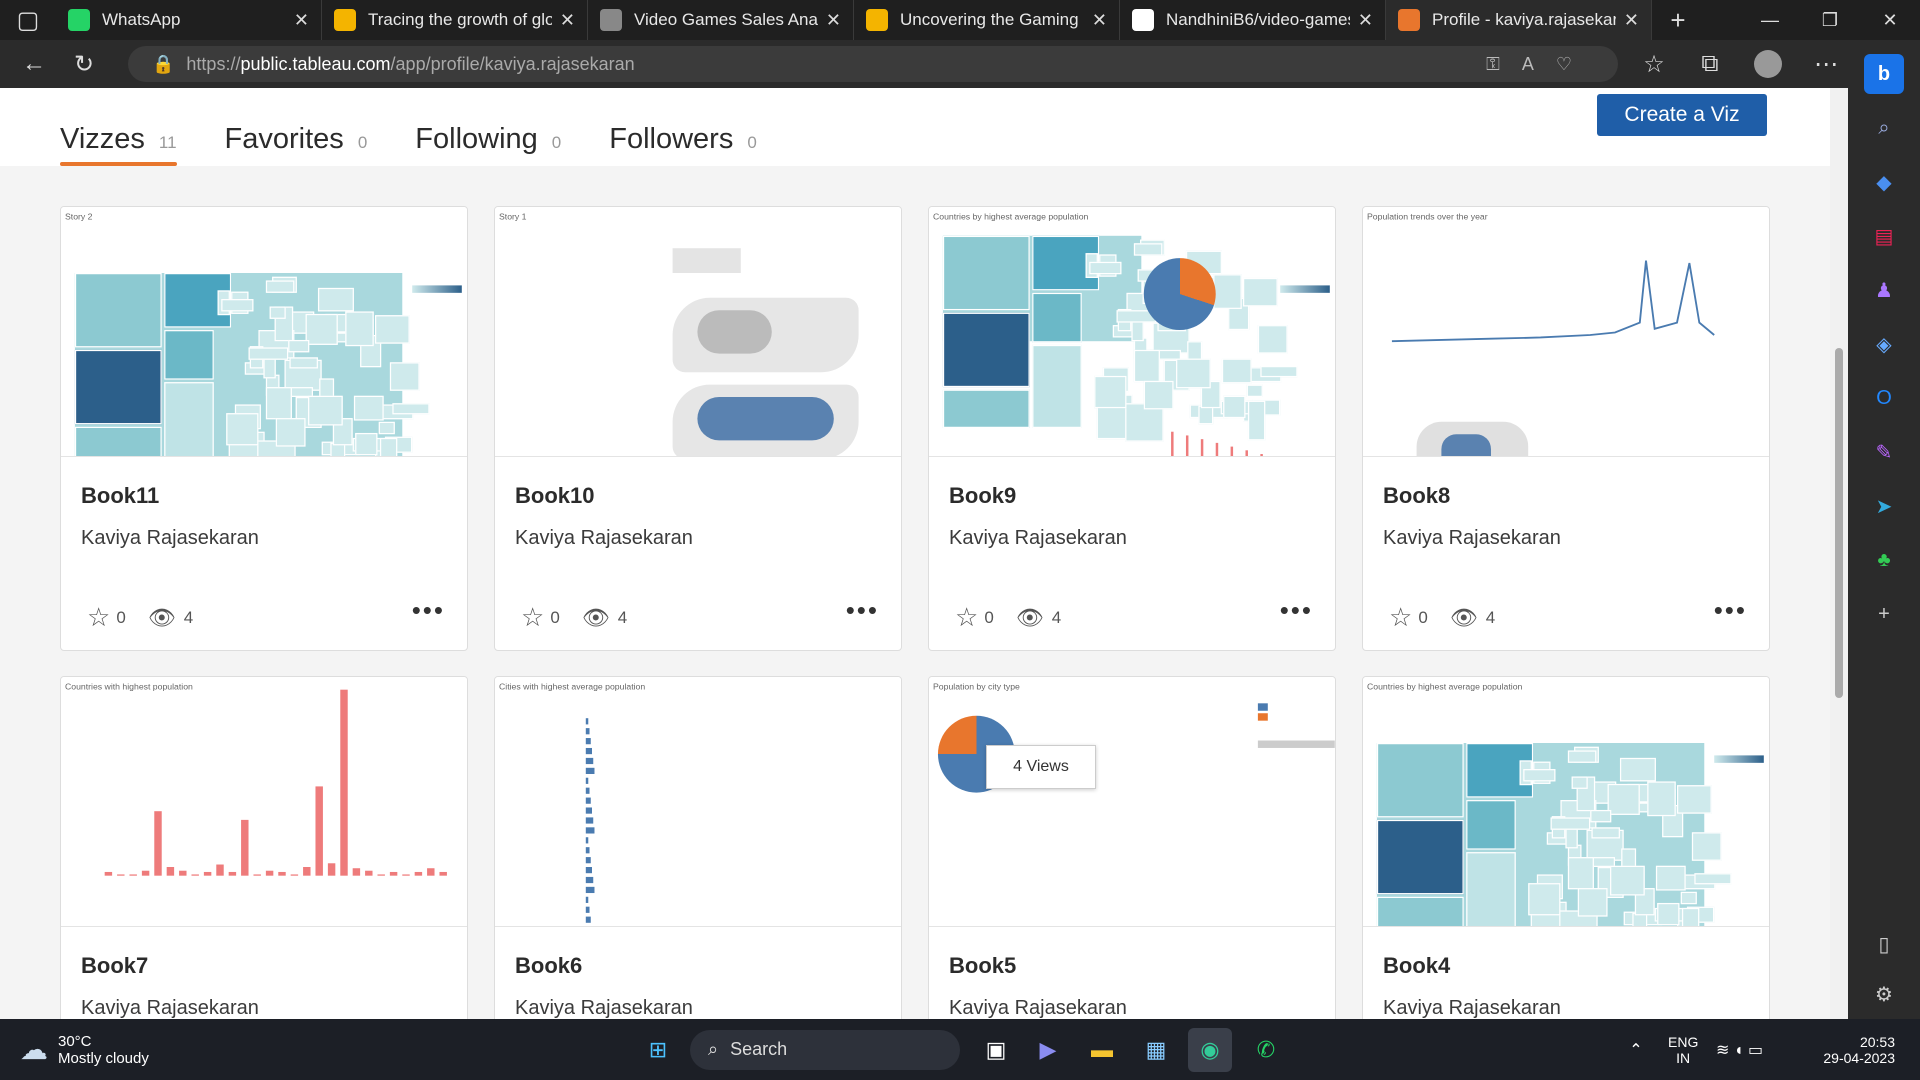 This screenshot has width=1920, height=1080. Describe the element at coordinates (84, 1050) in the screenshot. I see `weather-widget: ☁ 30°C Mostly cloudy` at that location.